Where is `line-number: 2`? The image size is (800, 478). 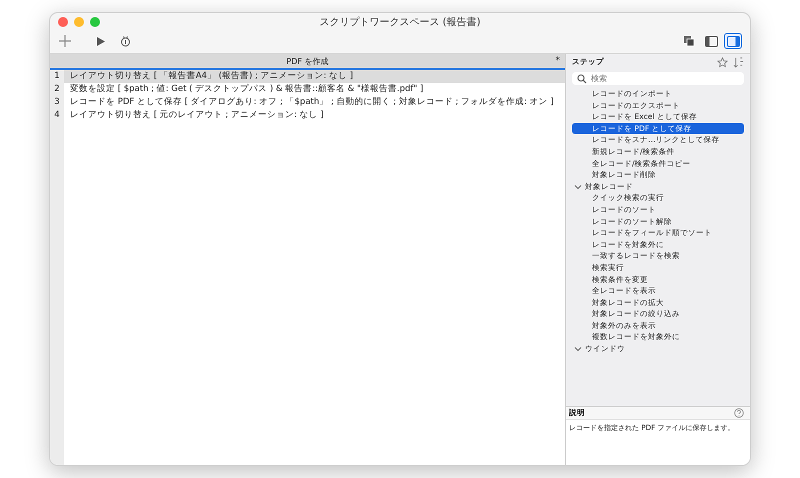 line-number: 2 is located at coordinates (57, 89).